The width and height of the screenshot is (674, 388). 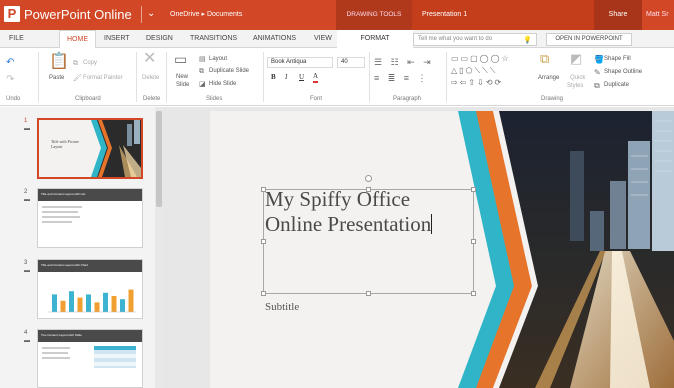 I want to click on format-painter-icon: 🖌, so click(x=77, y=79).